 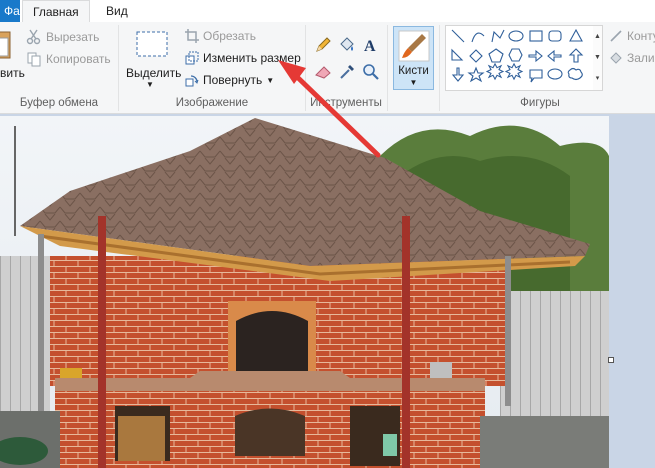 What do you see at coordinates (329, 109) in the screenshot?
I see `annotation-arrow` at bounding box center [329, 109].